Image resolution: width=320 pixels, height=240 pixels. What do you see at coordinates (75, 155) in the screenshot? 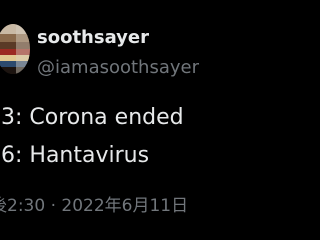
I see `tweet-text-line-2: 26: Hantavirus` at bounding box center [75, 155].